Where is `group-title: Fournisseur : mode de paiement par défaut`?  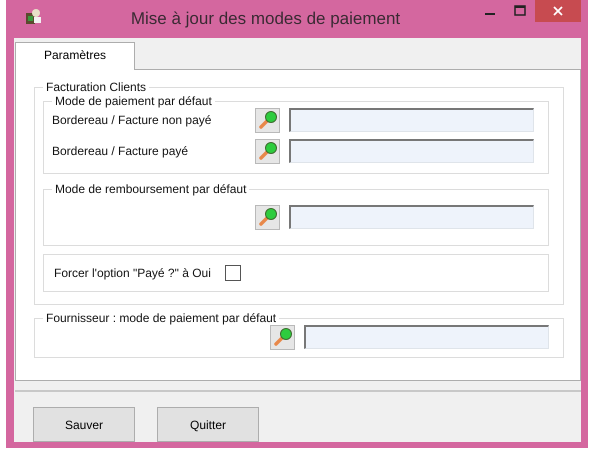 group-title: Fournisseur : mode de paiement par défaut is located at coordinates (161, 318).